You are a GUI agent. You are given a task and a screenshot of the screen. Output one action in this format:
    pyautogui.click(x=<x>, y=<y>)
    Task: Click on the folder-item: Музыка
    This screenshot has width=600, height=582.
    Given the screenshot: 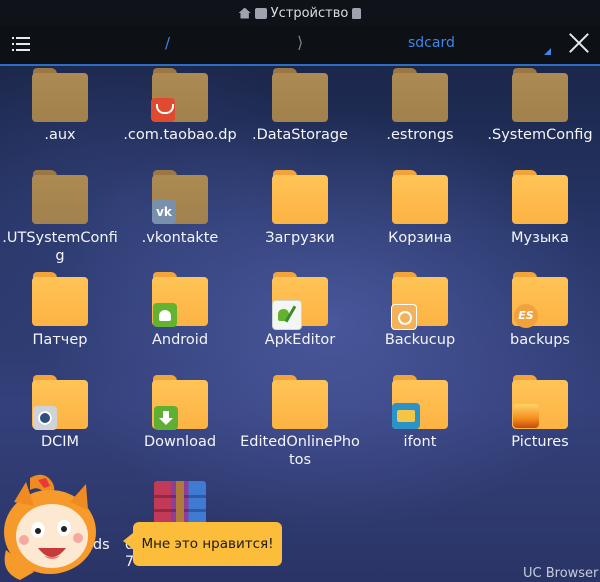 What is the action you would take?
    pyautogui.click(x=540, y=215)
    